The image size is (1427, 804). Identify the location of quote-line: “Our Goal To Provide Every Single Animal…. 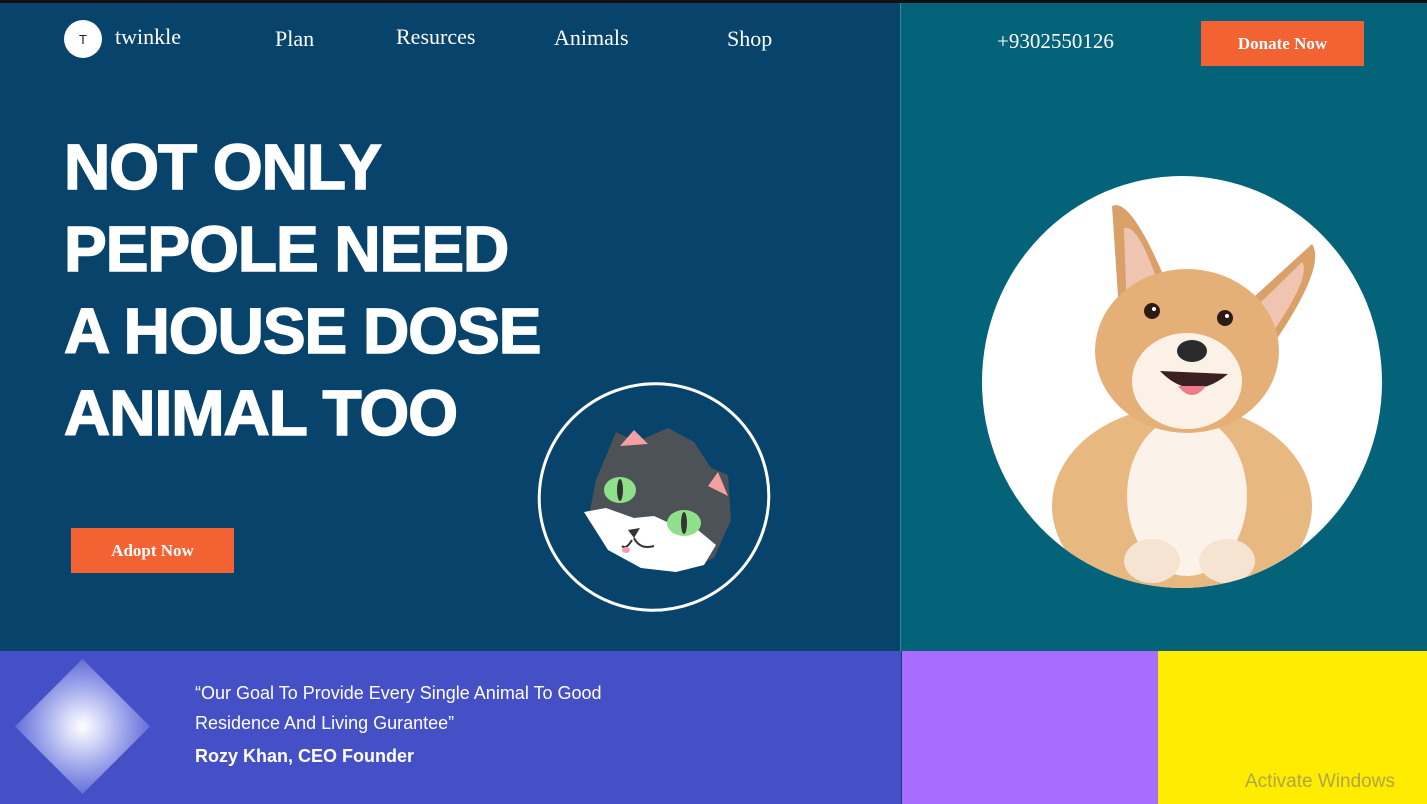
(398, 693).